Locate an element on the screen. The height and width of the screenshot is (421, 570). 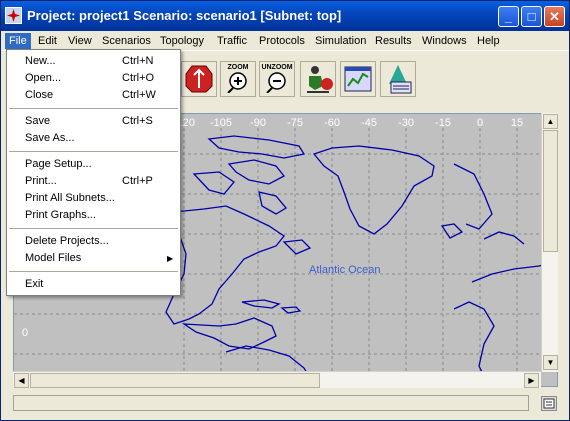
submenu-arrow-icon: ▶ is located at coordinates (170, 258).